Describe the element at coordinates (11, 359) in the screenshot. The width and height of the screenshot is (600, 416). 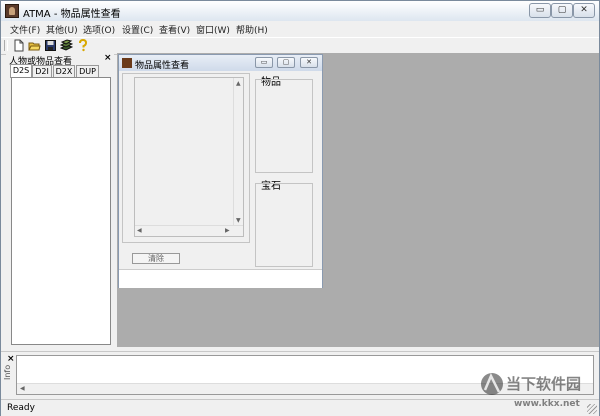
I see `info-close-icon: ×` at that location.